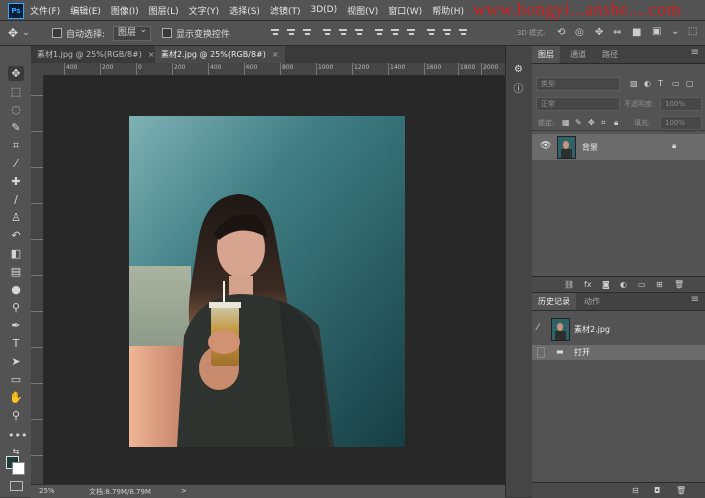  What do you see at coordinates (636, 32) in the screenshot?
I see `3d-scale-icon: ■` at bounding box center [636, 32].